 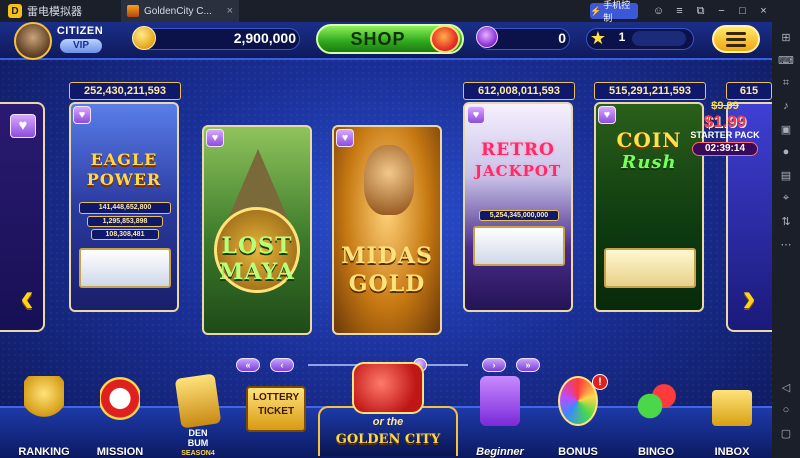 I want to click on jackpot-counter-retro: 612,008,011,593, so click(x=519, y=91).